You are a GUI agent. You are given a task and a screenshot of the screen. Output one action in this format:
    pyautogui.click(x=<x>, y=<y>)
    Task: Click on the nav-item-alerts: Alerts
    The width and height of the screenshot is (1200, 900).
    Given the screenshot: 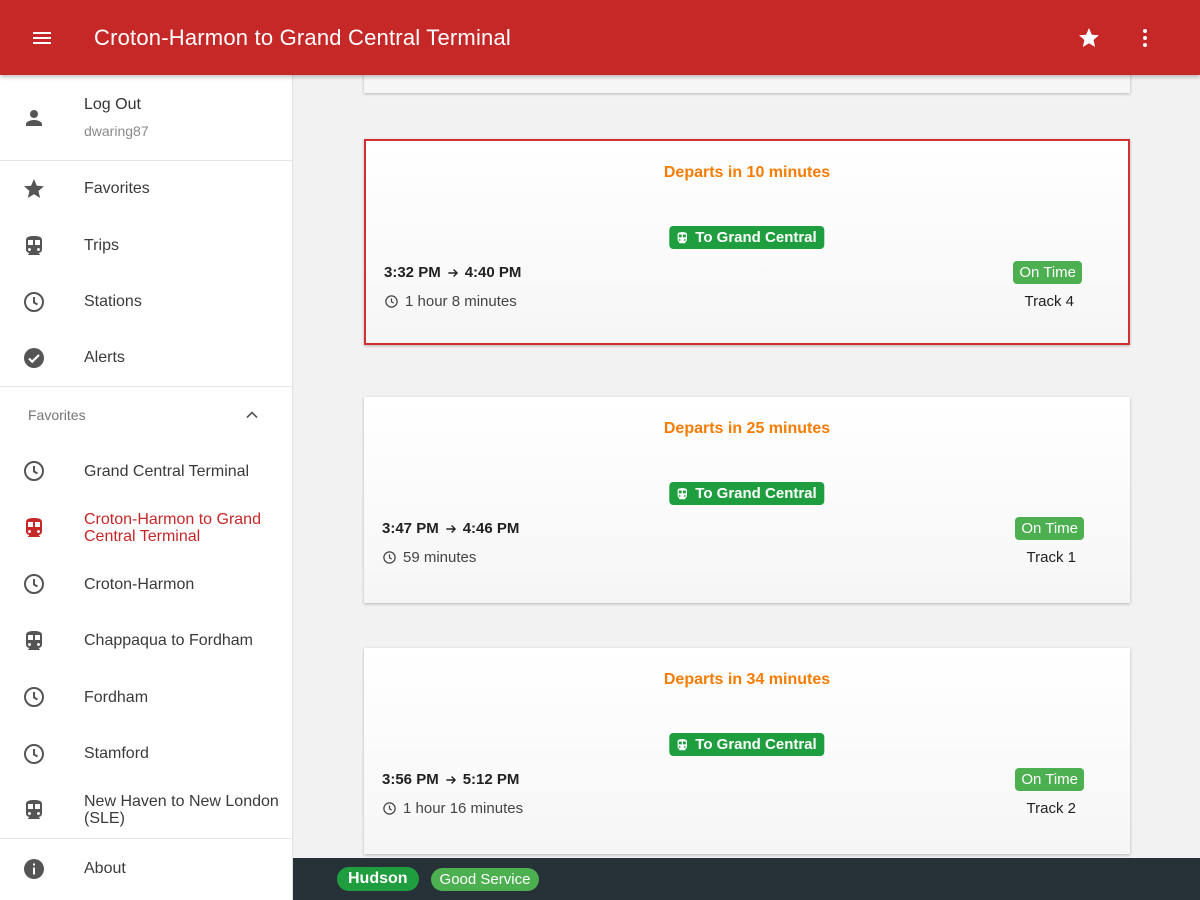 What is the action you would take?
    pyautogui.click(x=146, y=359)
    